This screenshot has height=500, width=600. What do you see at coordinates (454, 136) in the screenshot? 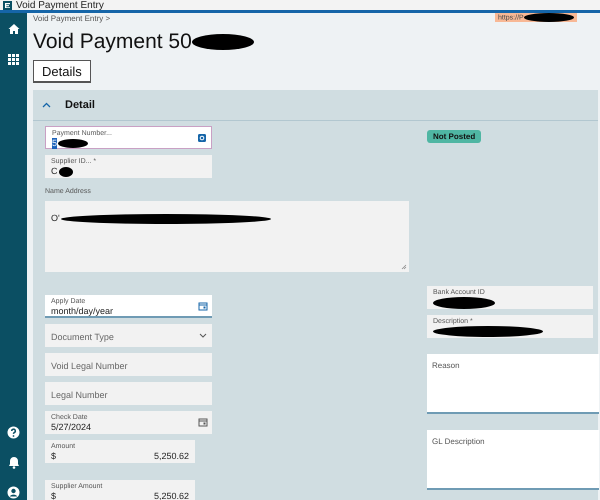
I see `status-badge: Not Posted` at bounding box center [454, 136].